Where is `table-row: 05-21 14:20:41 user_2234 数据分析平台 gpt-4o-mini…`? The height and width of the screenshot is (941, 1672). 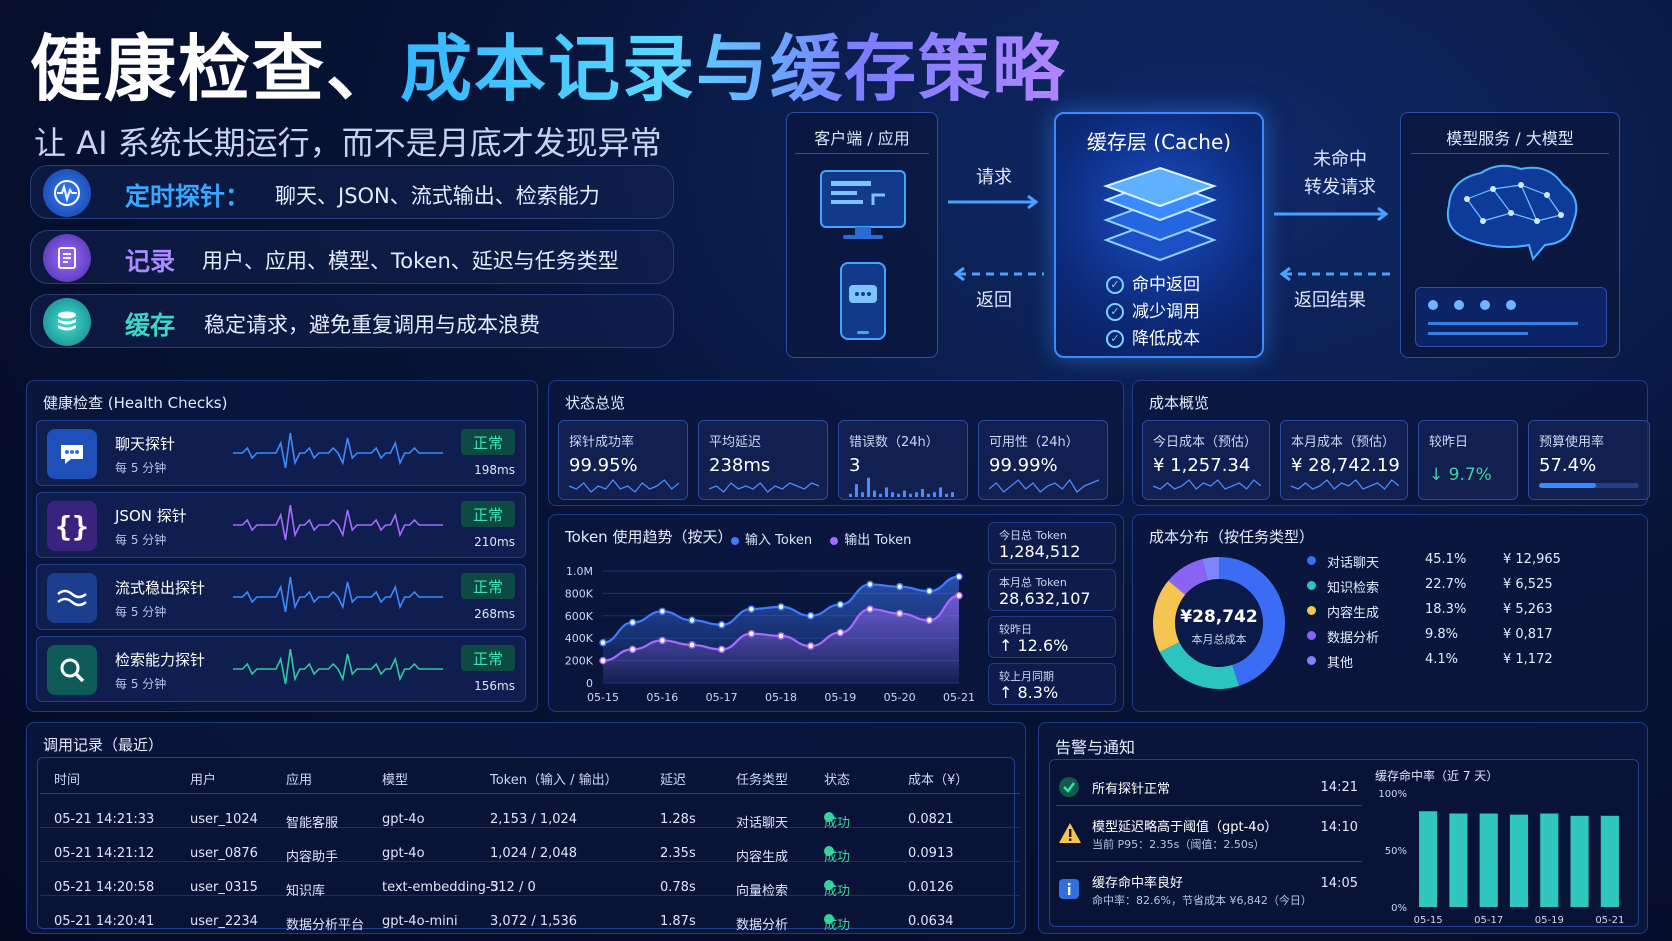 table-row: 05-21 14:20:41 user_2234 数据分析平台 gpt-4o-mini… is located at coordinates (530, 914).